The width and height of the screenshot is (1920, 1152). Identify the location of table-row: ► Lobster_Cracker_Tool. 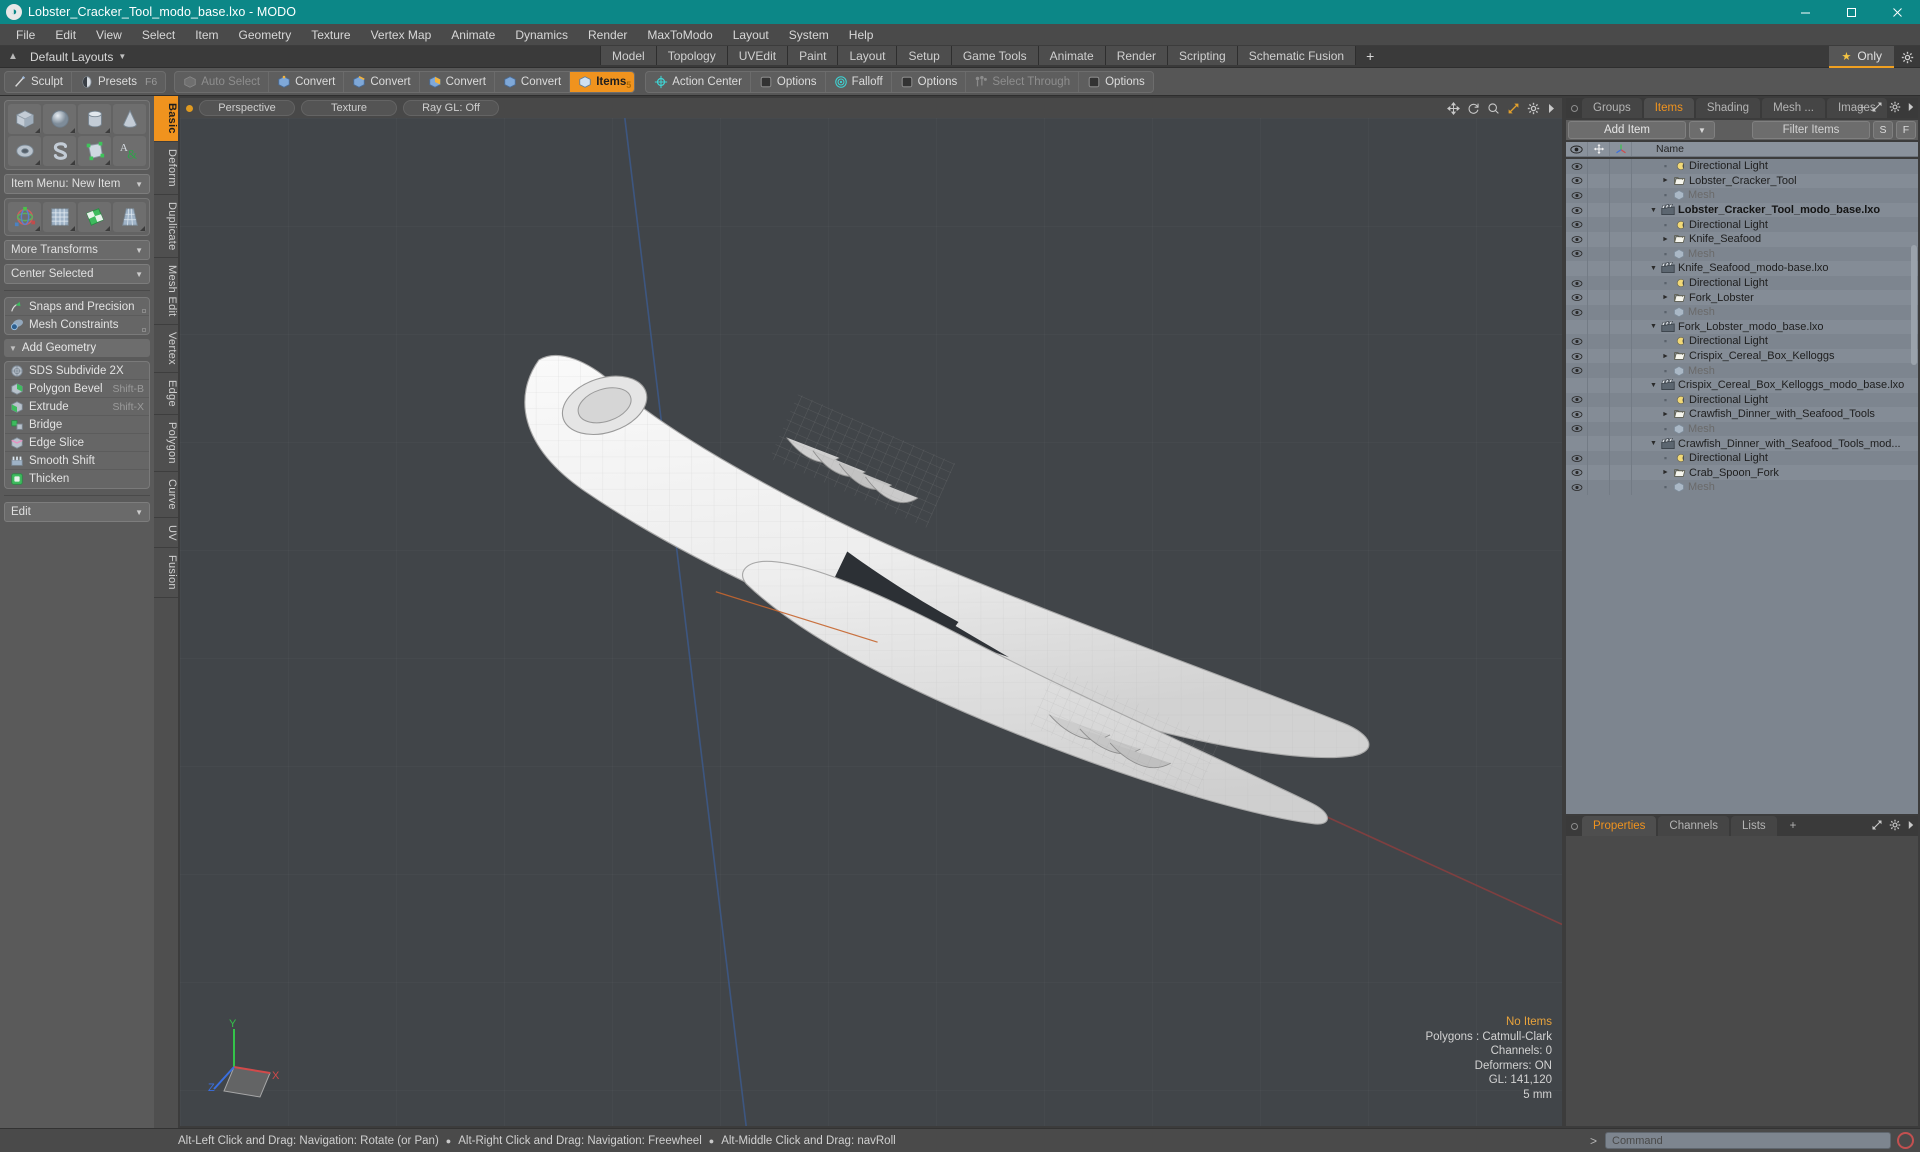
(1742, 181).